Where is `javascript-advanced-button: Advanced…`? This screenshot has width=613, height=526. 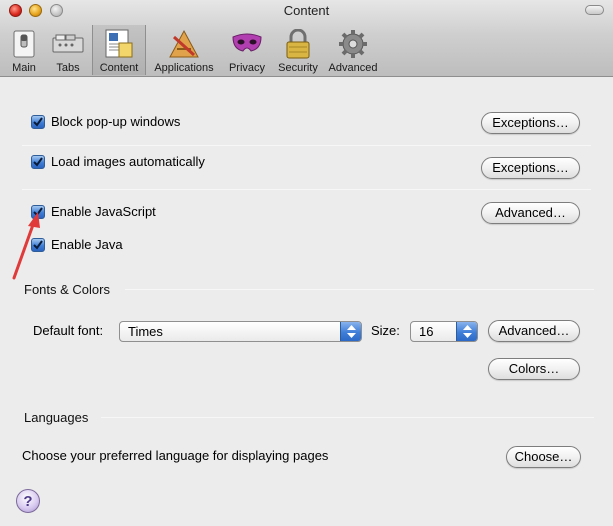
javascript-advanced-button: Advanced… is located at coordinates (530, 213).